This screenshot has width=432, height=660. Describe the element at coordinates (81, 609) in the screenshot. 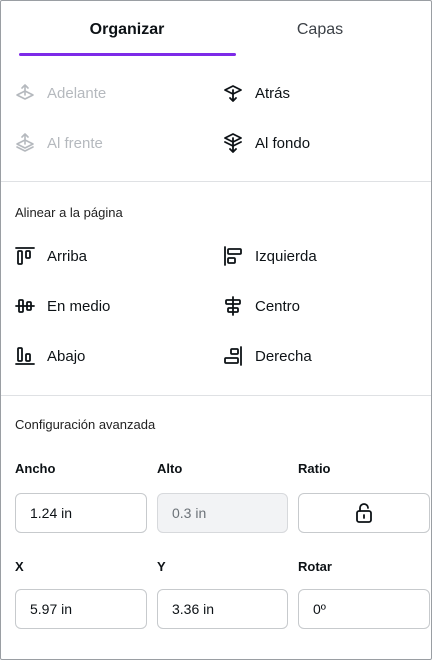

I see `x-position-field: 5.97 in` at that location.